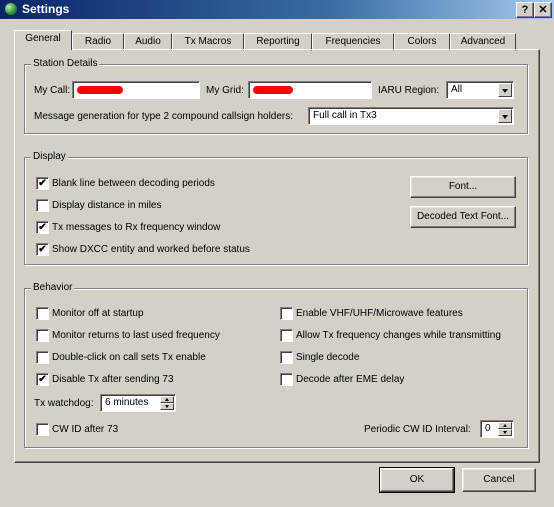 The image size is (554, 507). Describe the element at coordinates (107, 205) in the screenshot. I see `distance-miles-label: Display distance in miles` at that location.